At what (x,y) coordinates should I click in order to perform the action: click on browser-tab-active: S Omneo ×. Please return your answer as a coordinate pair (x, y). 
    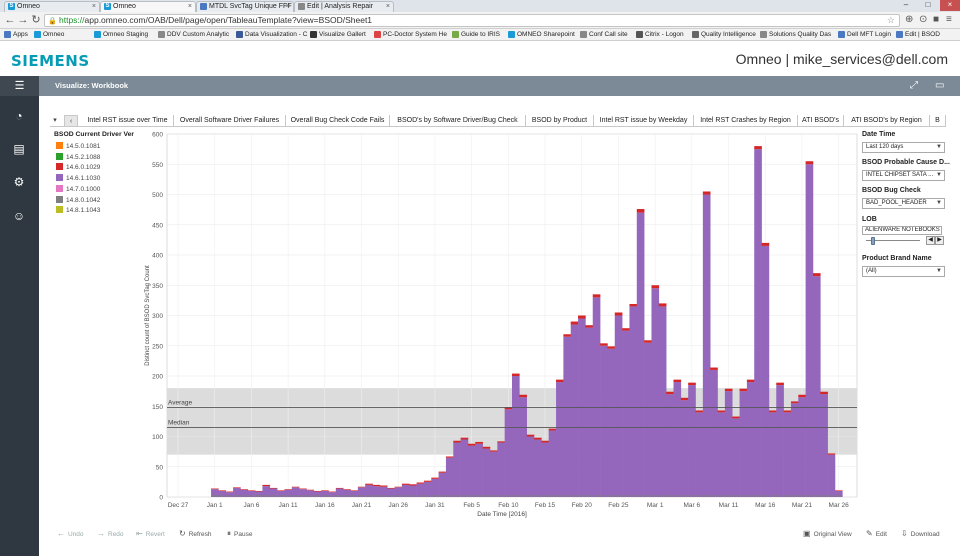
    Looking at the image, I should click on (148, 6).